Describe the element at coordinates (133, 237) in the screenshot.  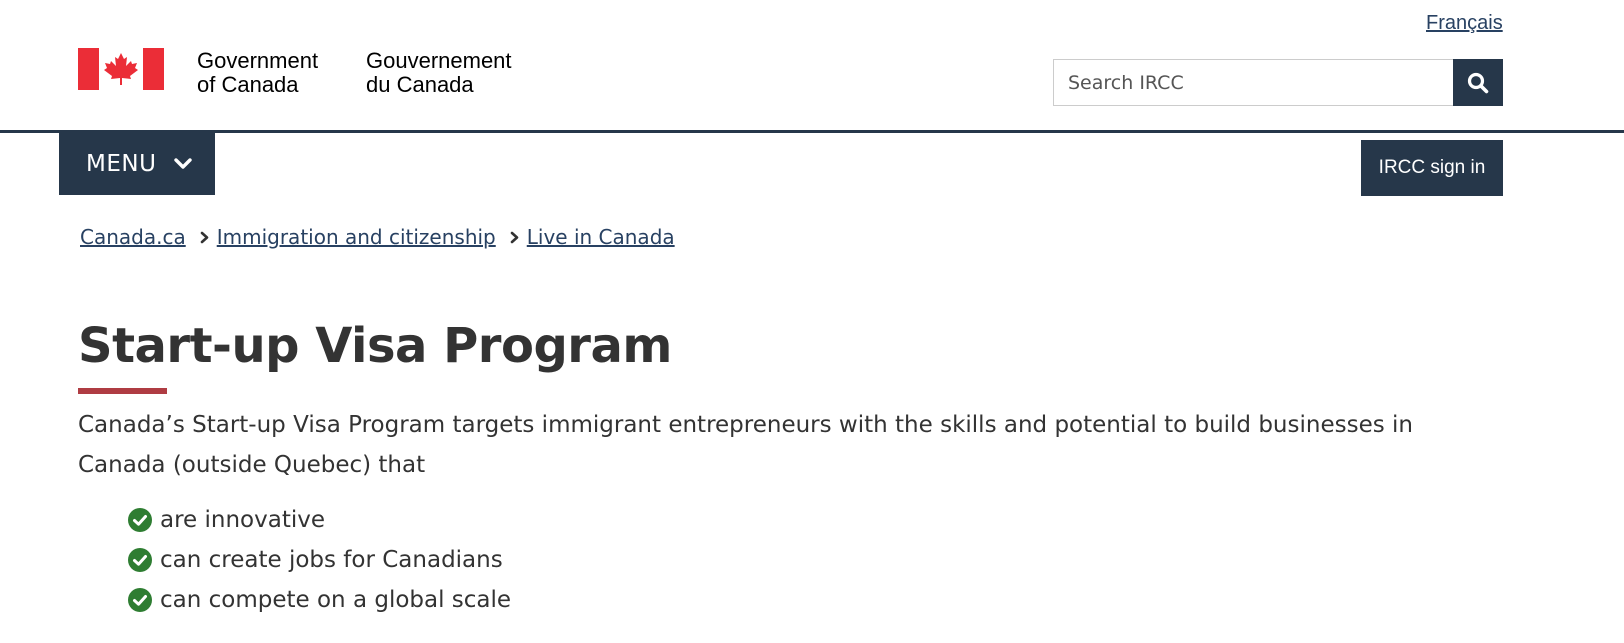
I see `breadcrumb-link-canada: Canada.ca` at that location.